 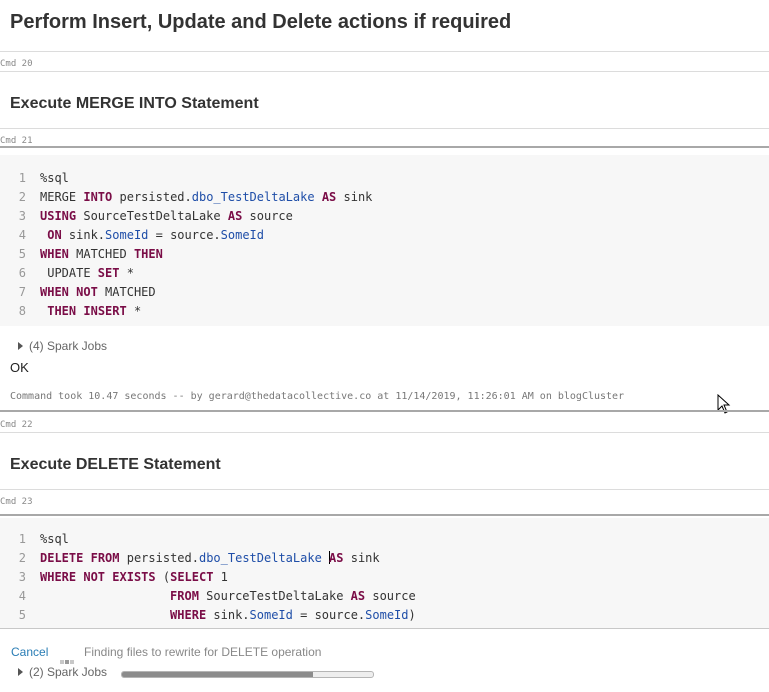 What do you see at coordinates (94, 311) in the screenshot?
I see `code-line: THEN INSERT *` at bounding box center [94, 311].